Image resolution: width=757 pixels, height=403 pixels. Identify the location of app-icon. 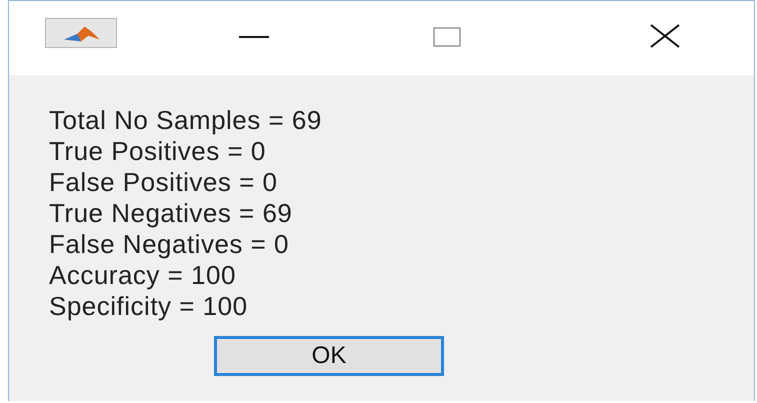
(81, 33).